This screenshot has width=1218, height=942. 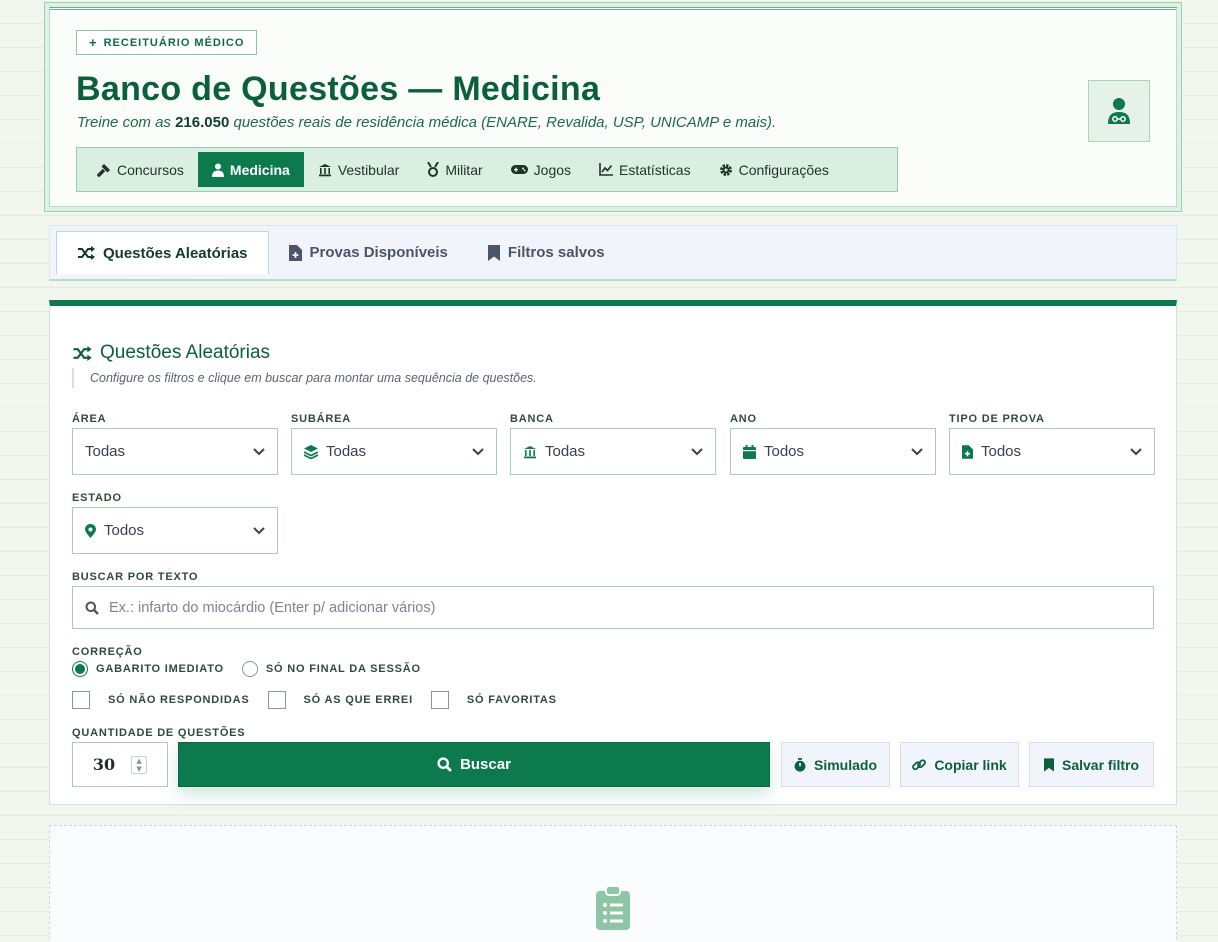 I want to click on spinner-control: ▲ ▼, so click(x=139, y=764).